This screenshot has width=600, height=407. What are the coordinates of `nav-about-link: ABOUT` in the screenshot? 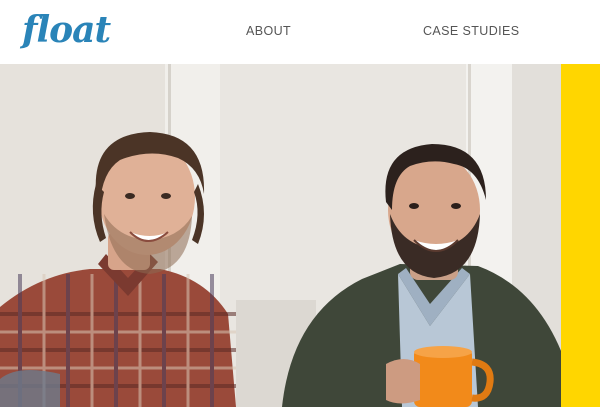 It's located at (268, 31).